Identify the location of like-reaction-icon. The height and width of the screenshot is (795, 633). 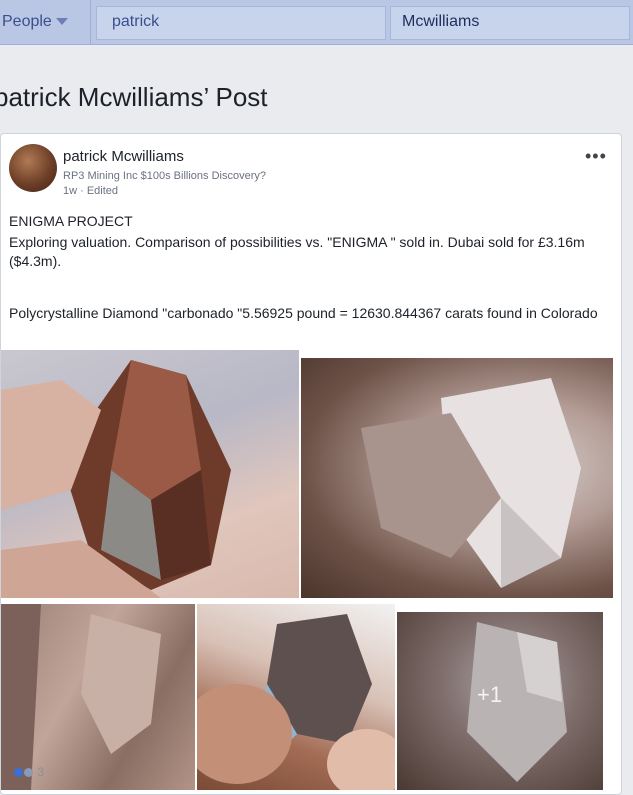
(18, 773).